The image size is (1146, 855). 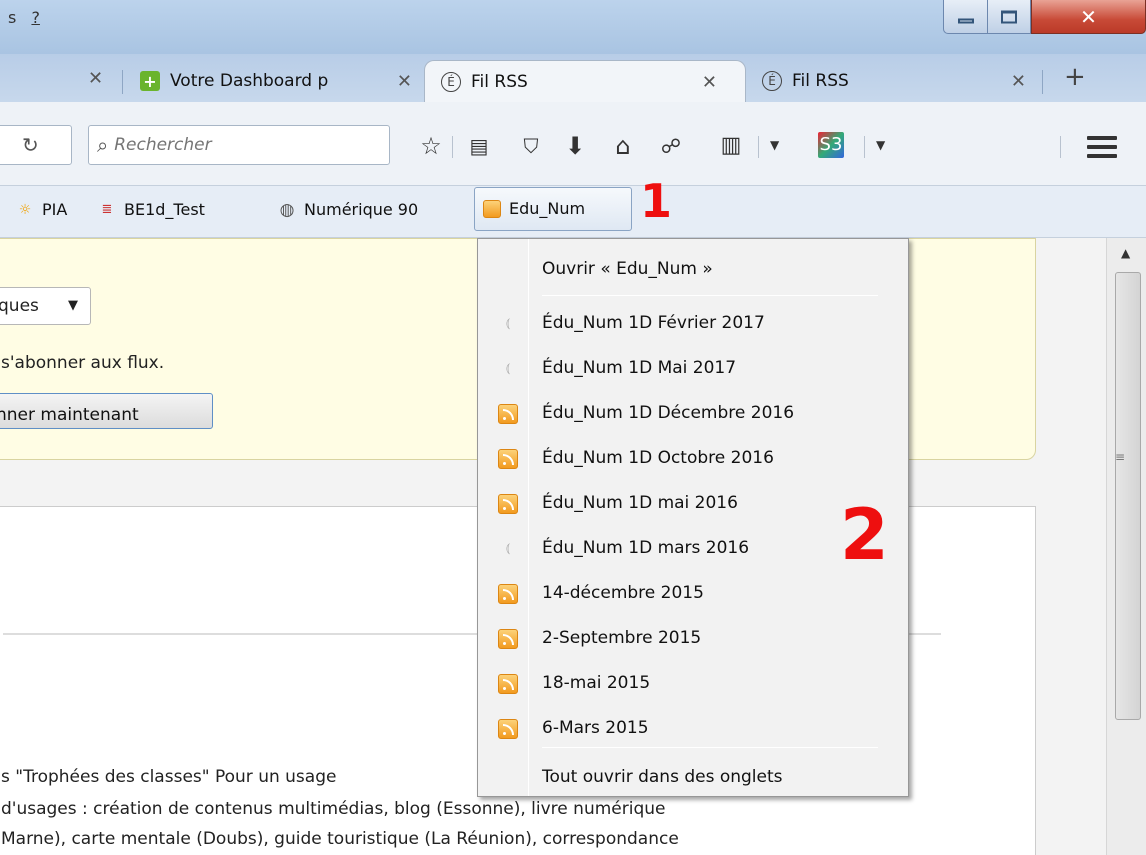 What do you see at coordinates (1128, 496) in the screenshot?
I see `scrollbar-thumb` at bounding box center [1128, 496].